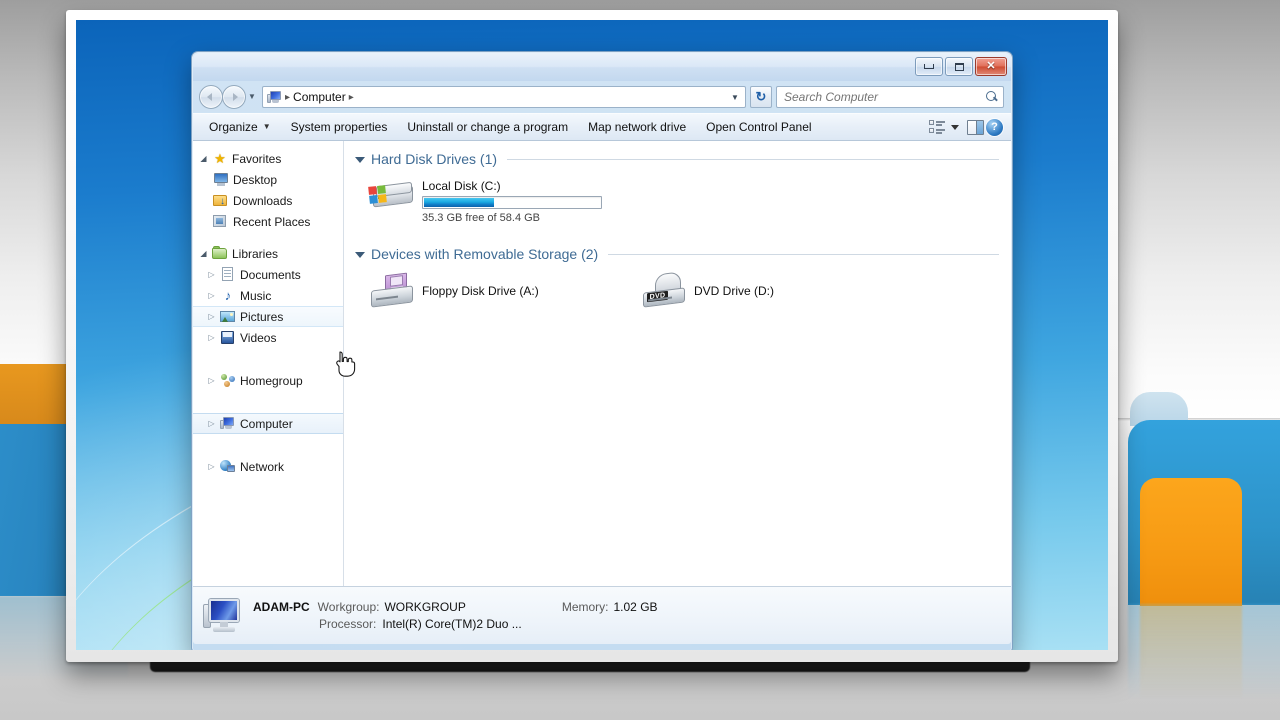 This screenshot has width=1280, height=720. What do you see at coordinates (585, 607) in the screenshot?
I see `memory-label: Memory:` at bounding box center [585, 607].